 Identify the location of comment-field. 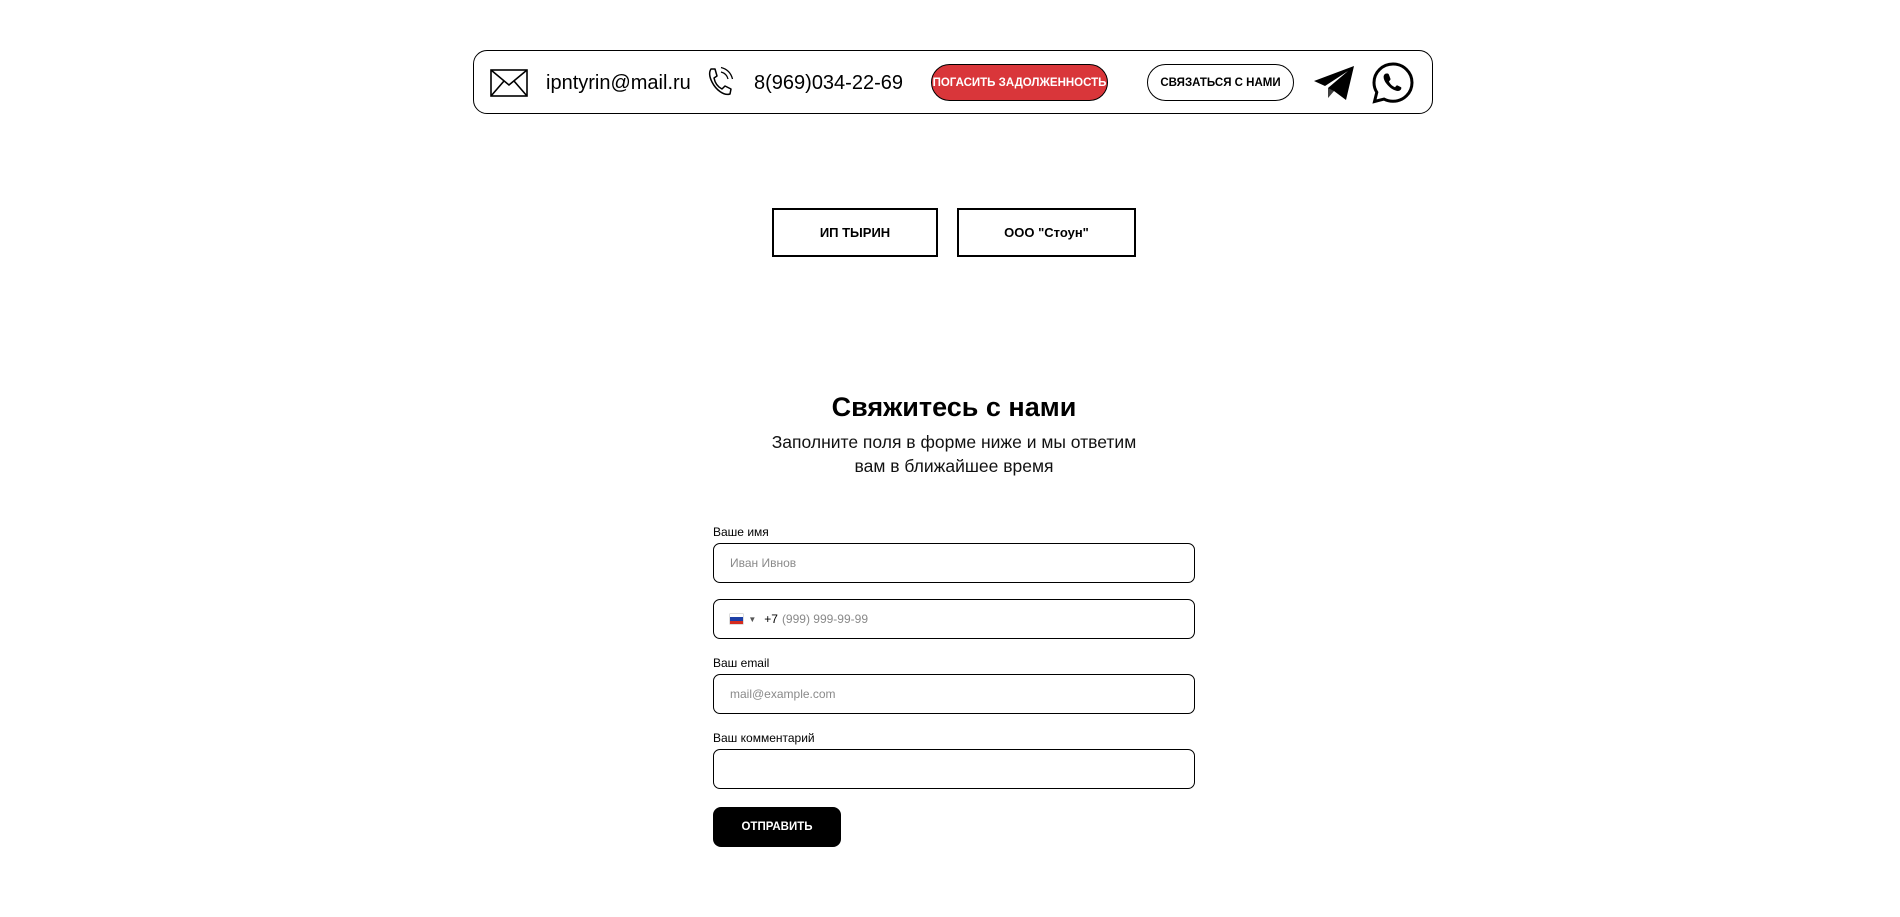
(954, 769).